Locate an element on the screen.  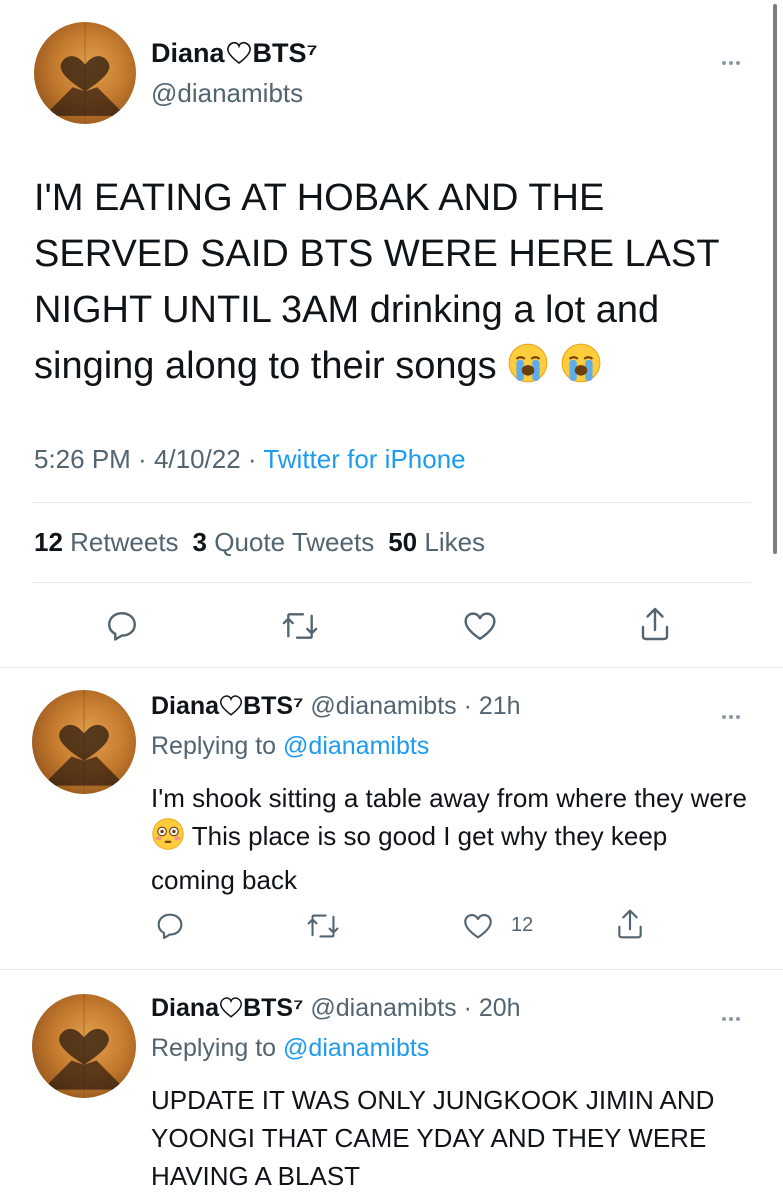
author-name: Diana BTS⁷ is located at coordinates (234, 55).